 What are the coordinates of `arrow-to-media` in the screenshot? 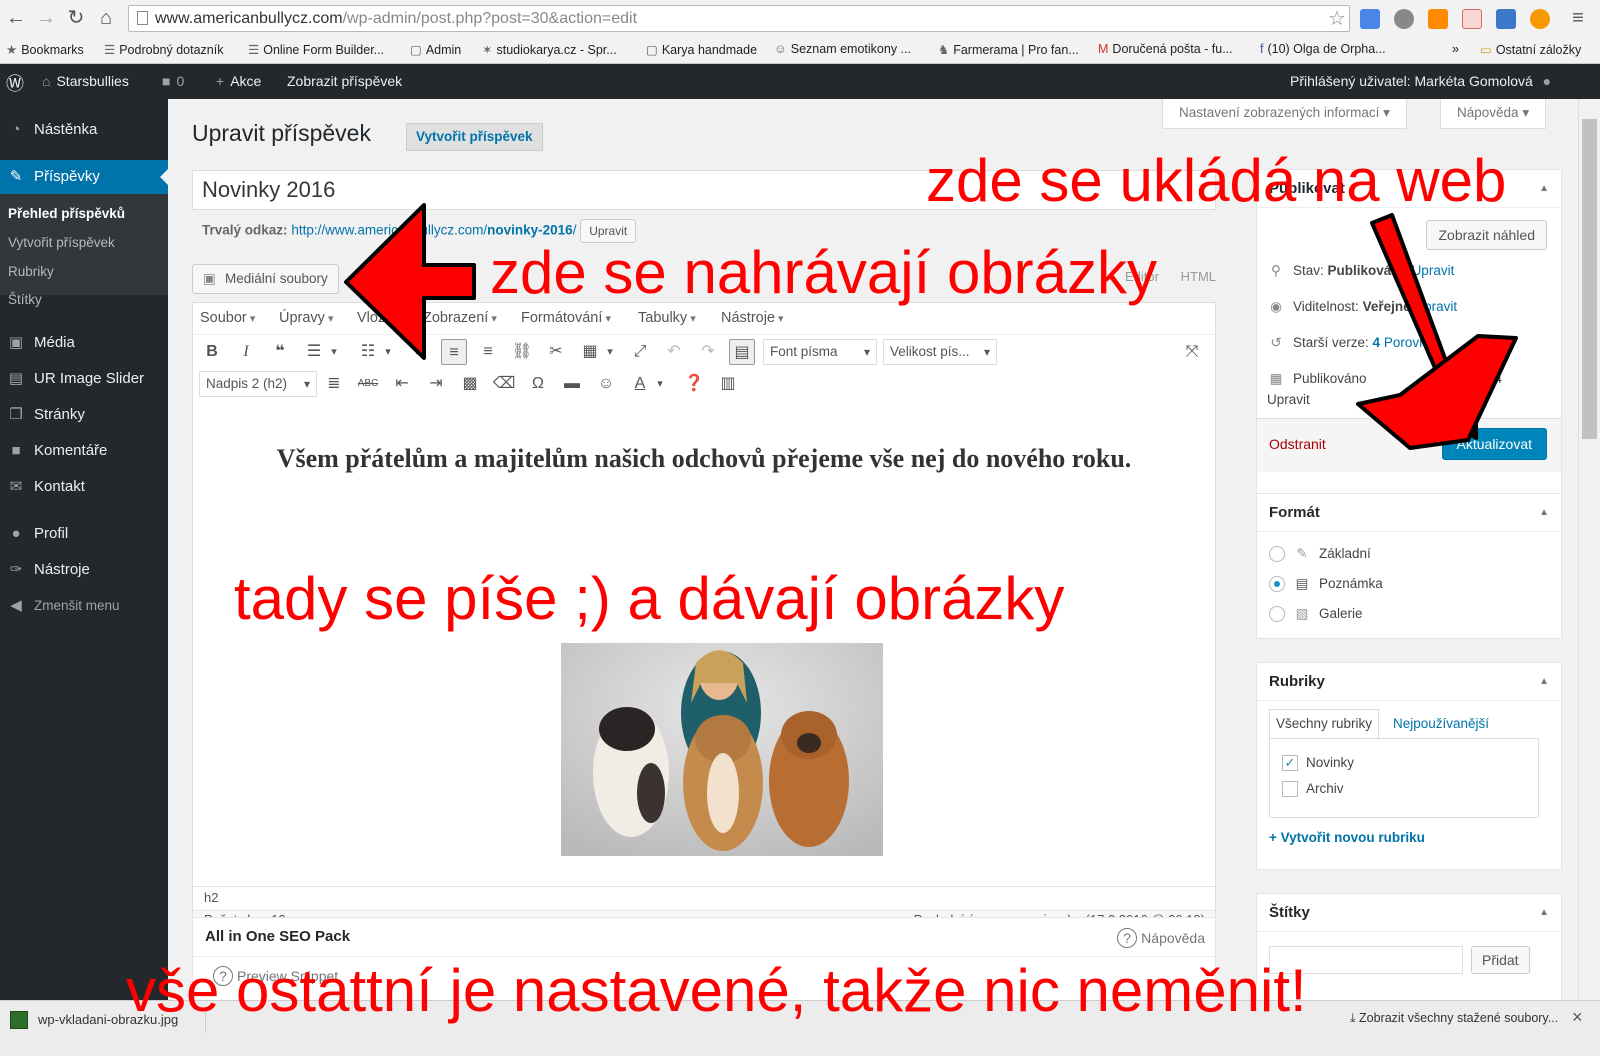 It's located at (410, 281).